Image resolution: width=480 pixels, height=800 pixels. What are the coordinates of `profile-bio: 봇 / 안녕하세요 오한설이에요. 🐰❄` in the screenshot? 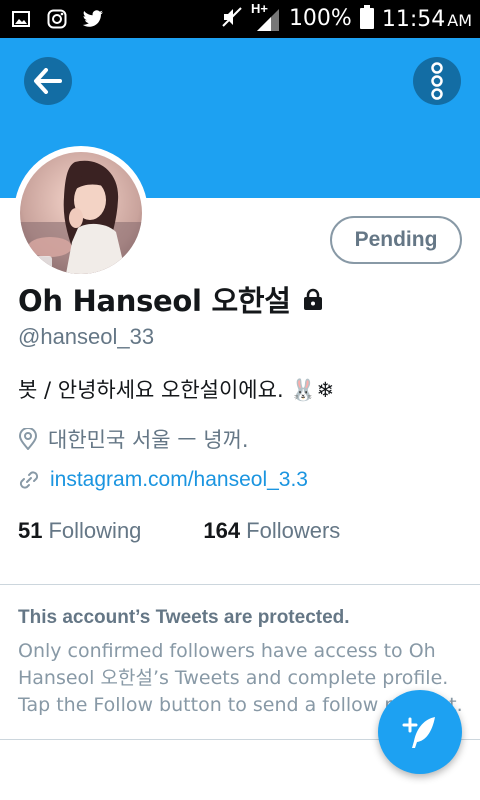 It's located at (176, 390).